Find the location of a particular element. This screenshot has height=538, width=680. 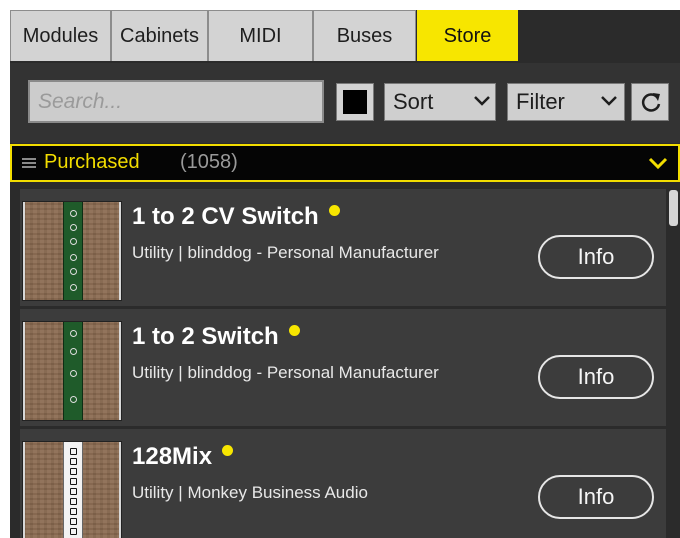

section-count: (1058) is located at coordinates (209, 162).